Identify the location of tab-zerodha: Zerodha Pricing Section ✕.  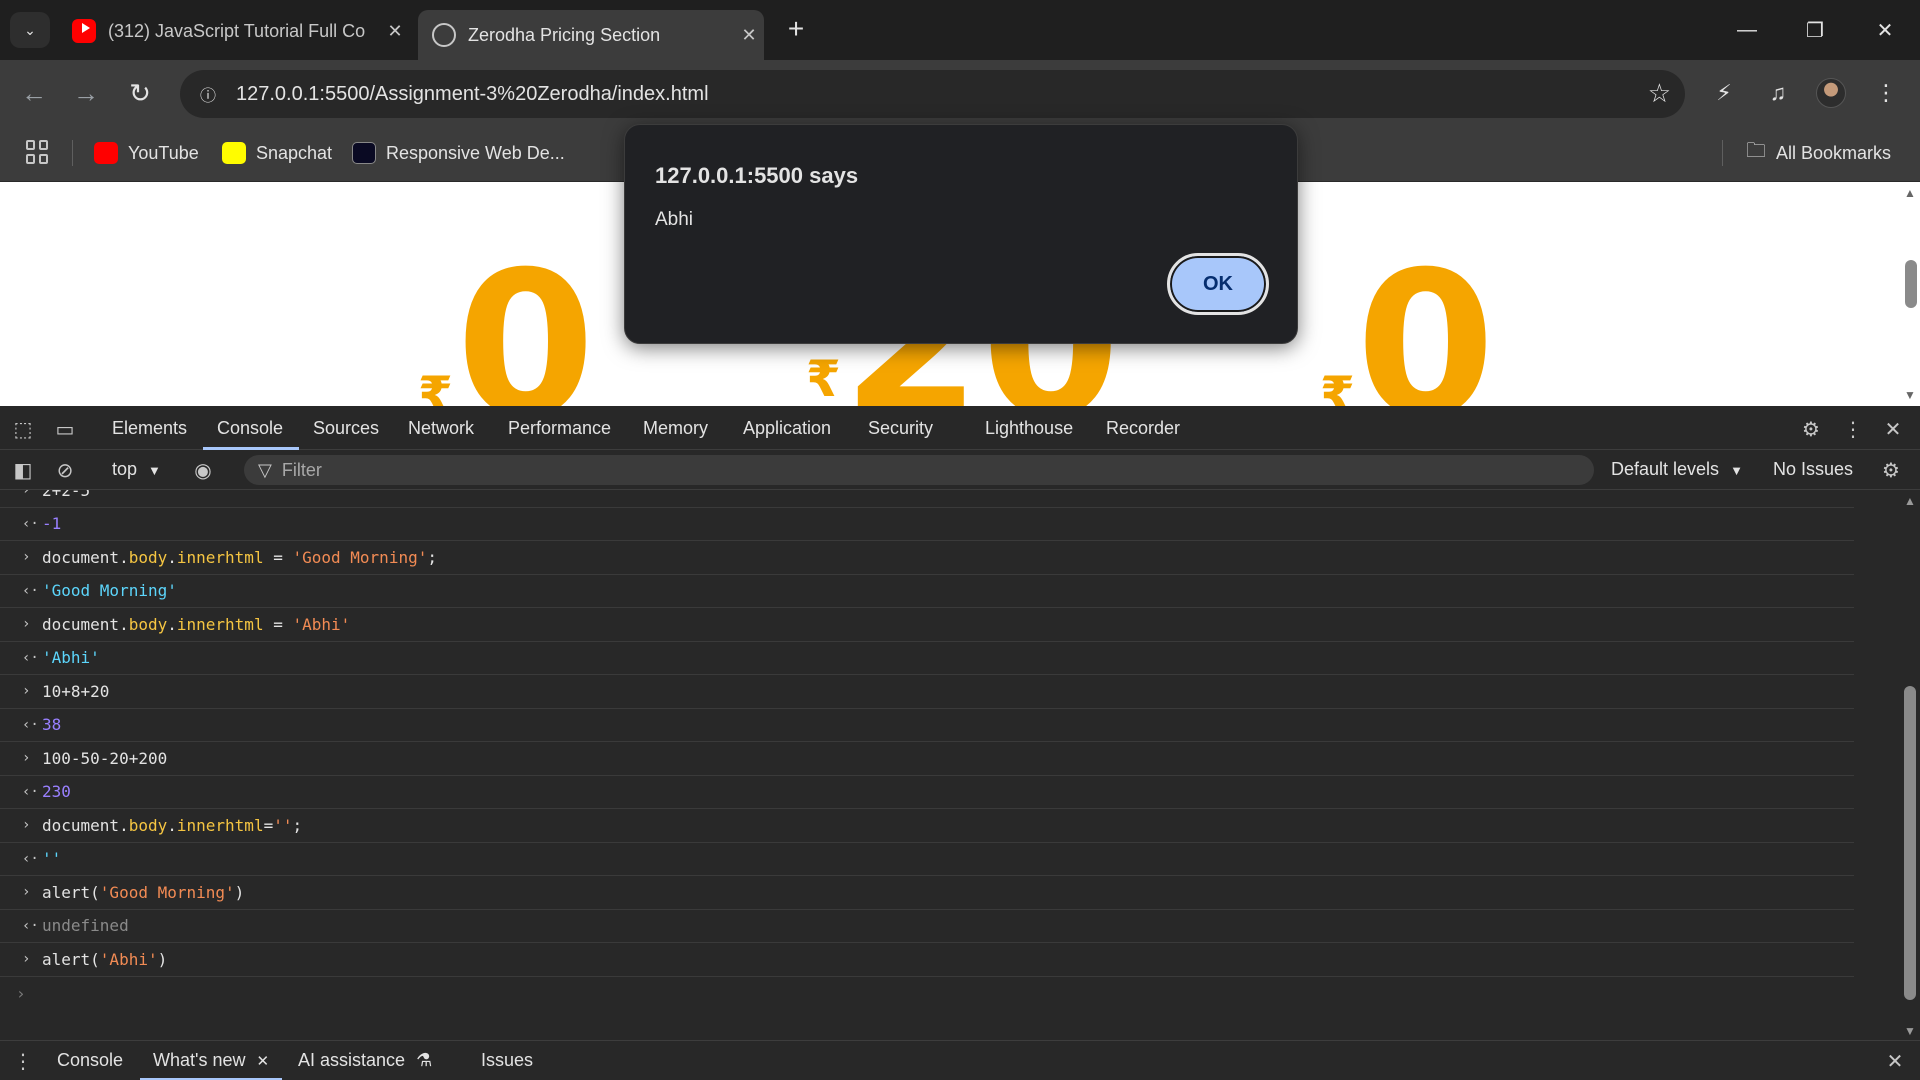
(591, 35).